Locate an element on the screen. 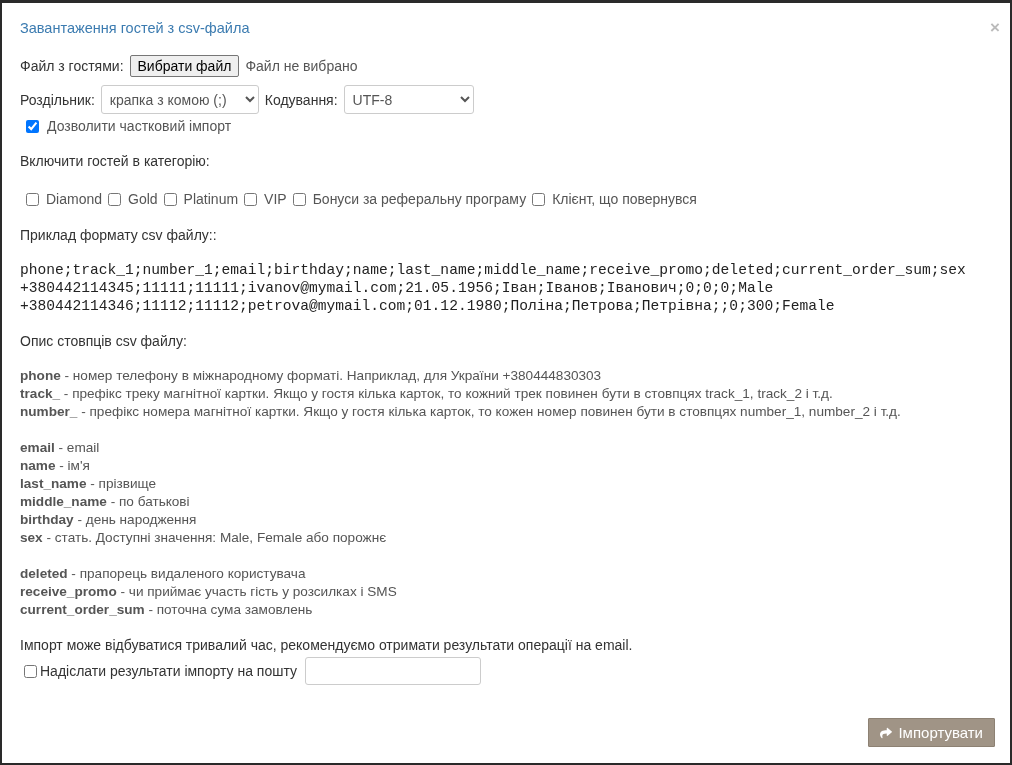 This screenshot has width=1012, height=765. file-label: Файл з гостями: is located at coordinates (72, 66).